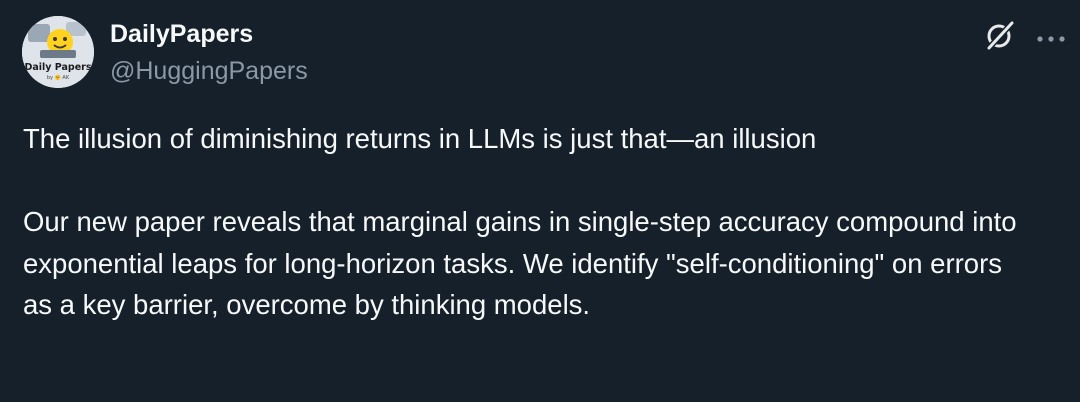  Describe the element at coordinates (181, 34) in the screenshot. I see `author-display-name: DailyPapers` at that location.